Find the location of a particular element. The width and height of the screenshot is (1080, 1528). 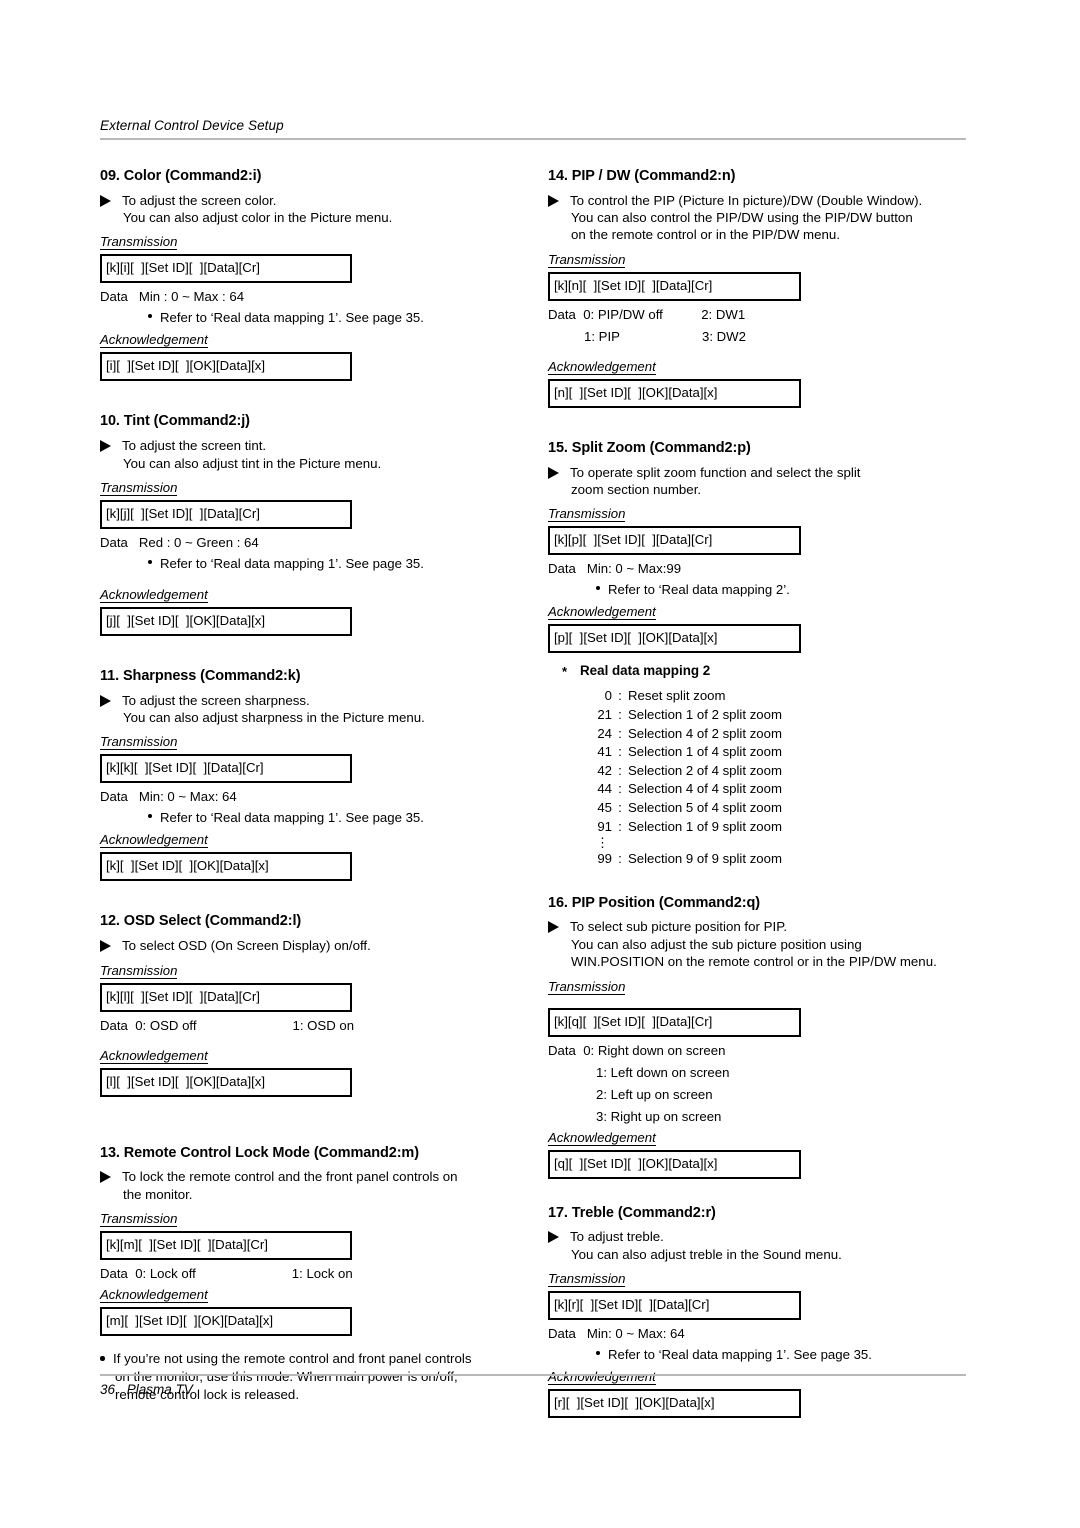

mapping-key: 0 is located at coordinates (608, 696).